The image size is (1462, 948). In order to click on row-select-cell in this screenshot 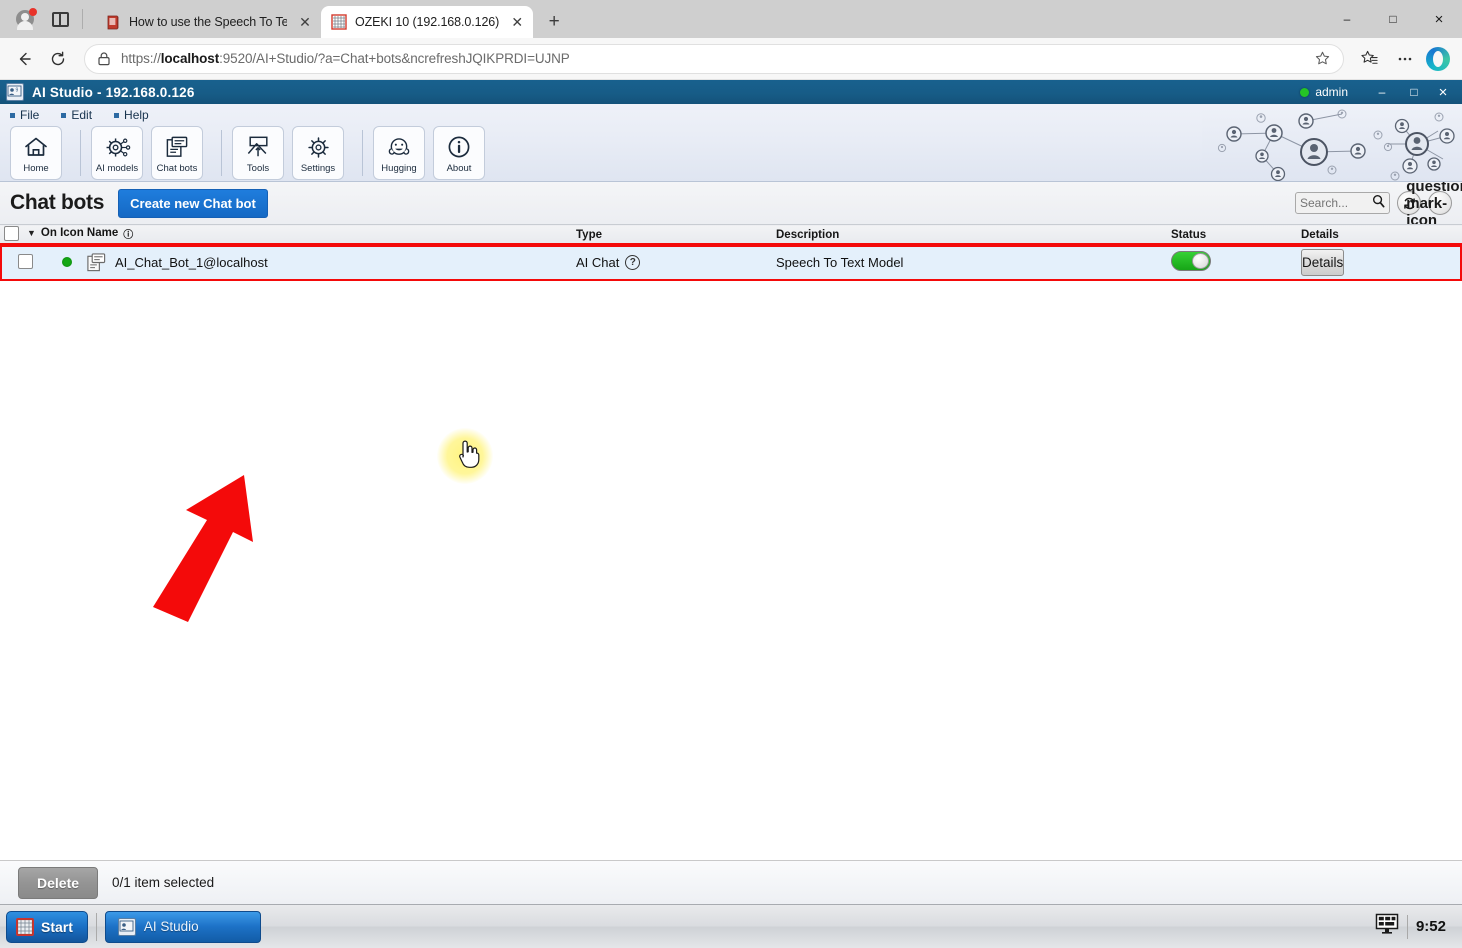, I will do `click(26, 262)`.